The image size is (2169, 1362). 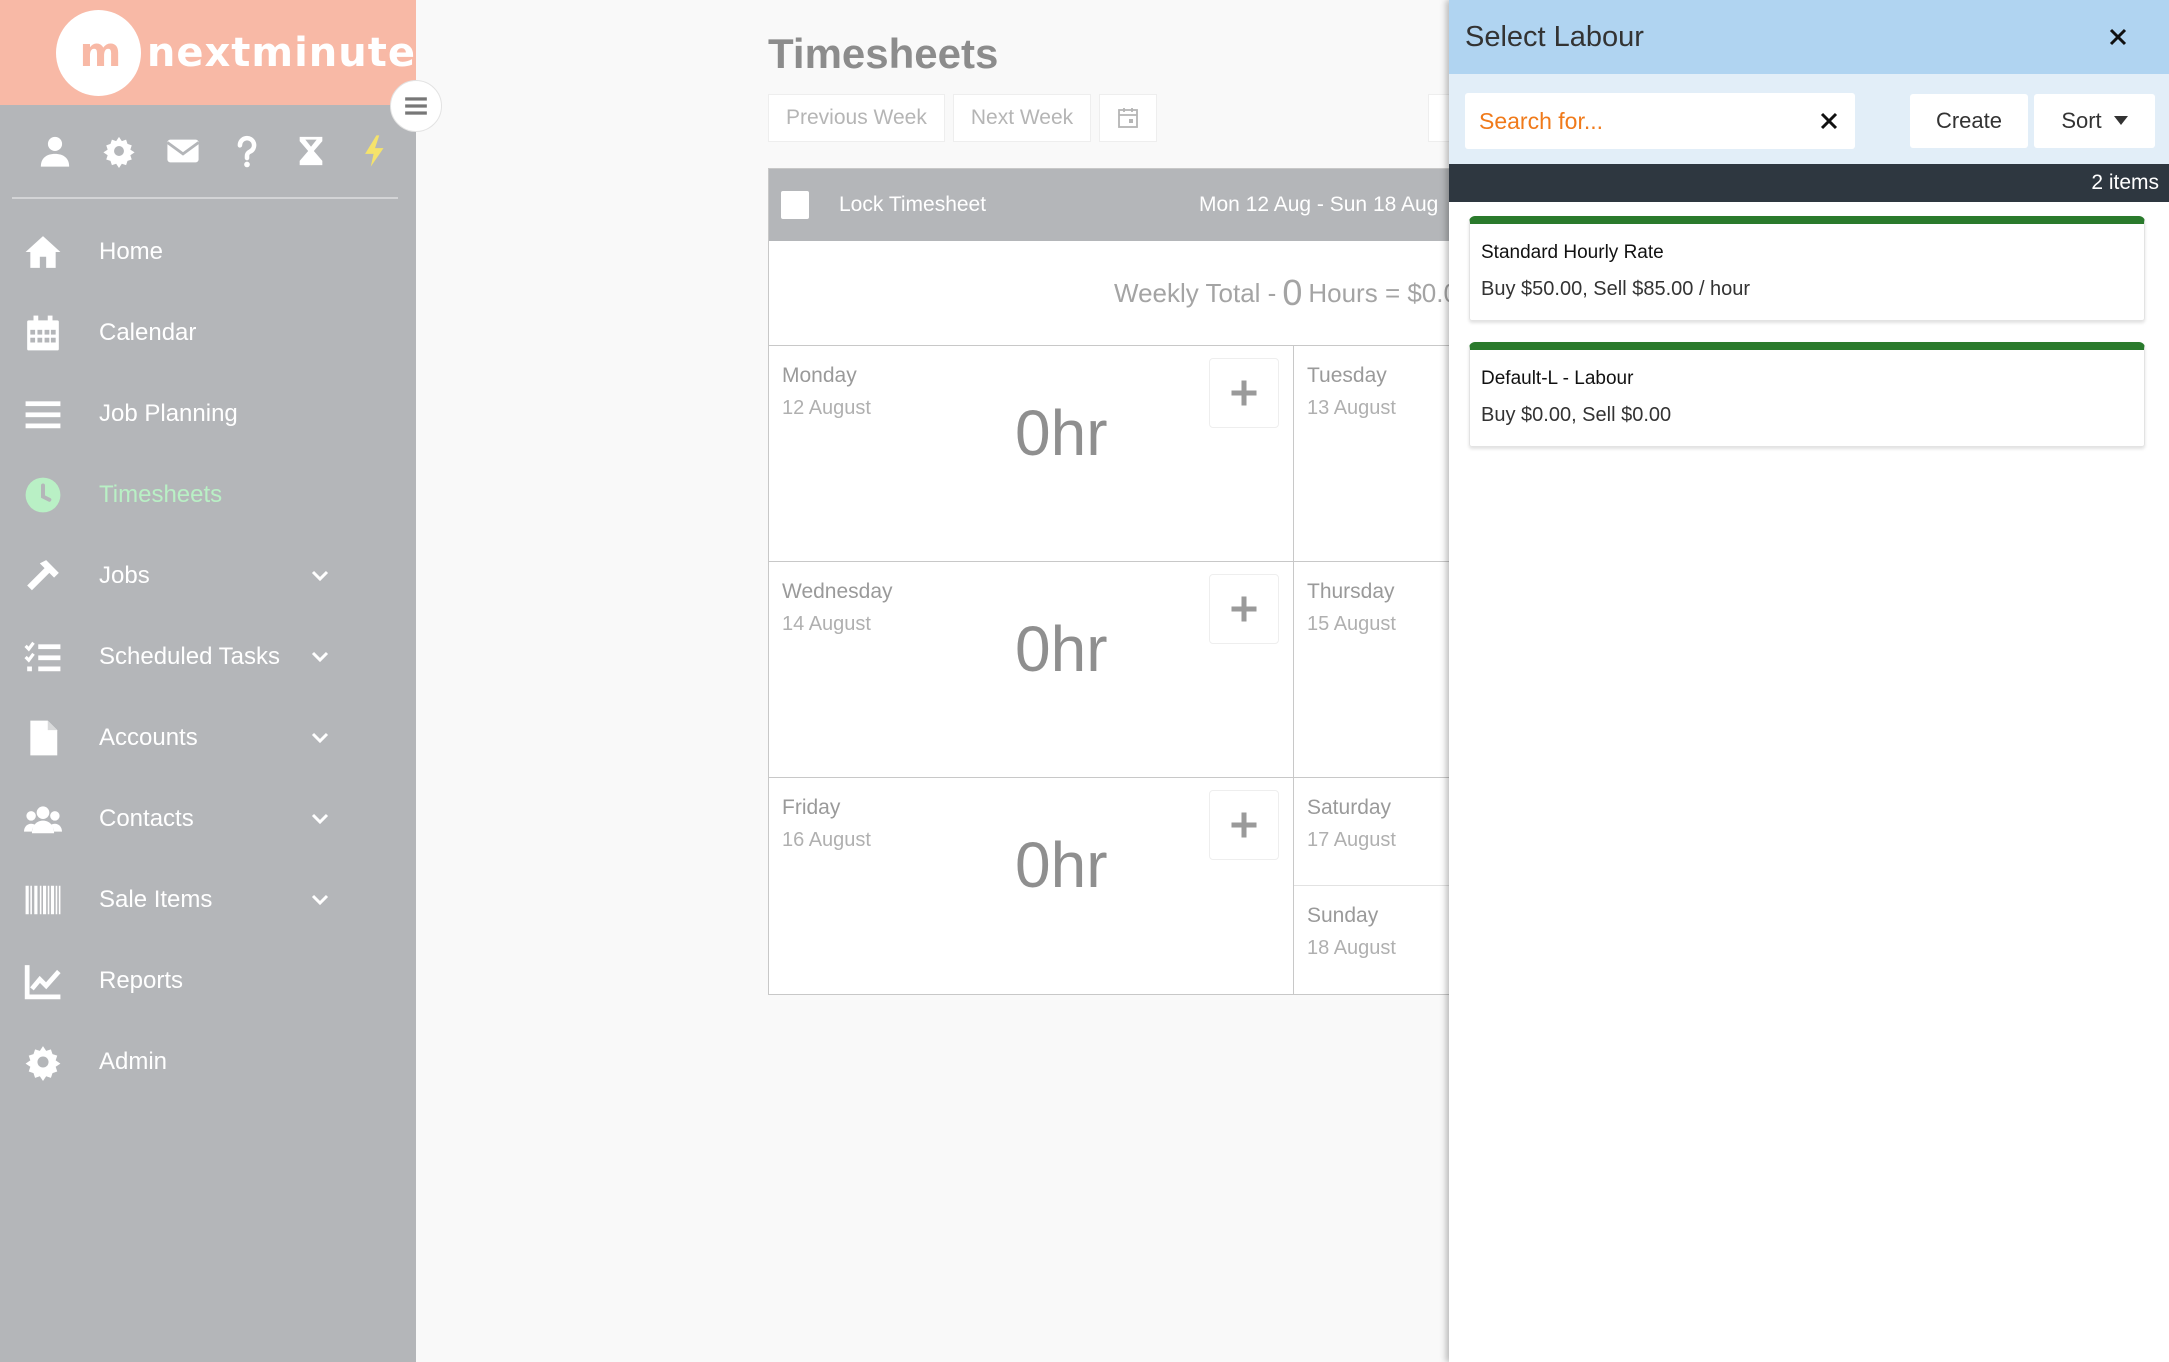 What do you see at coordinates (131, 251) in the screenshot?
I see `nav-label: Home` at bounding box center [131, 251].